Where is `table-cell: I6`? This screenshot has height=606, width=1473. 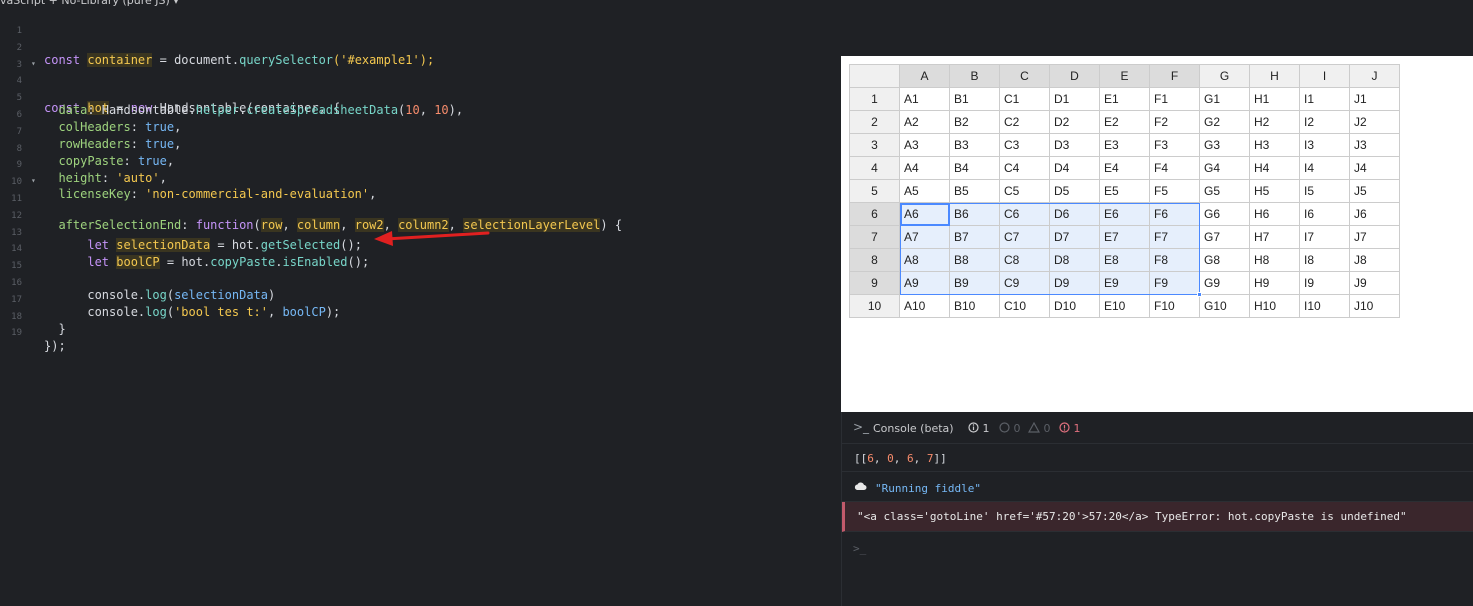
table-cell: I6 is located at coordinates (1324, 214).